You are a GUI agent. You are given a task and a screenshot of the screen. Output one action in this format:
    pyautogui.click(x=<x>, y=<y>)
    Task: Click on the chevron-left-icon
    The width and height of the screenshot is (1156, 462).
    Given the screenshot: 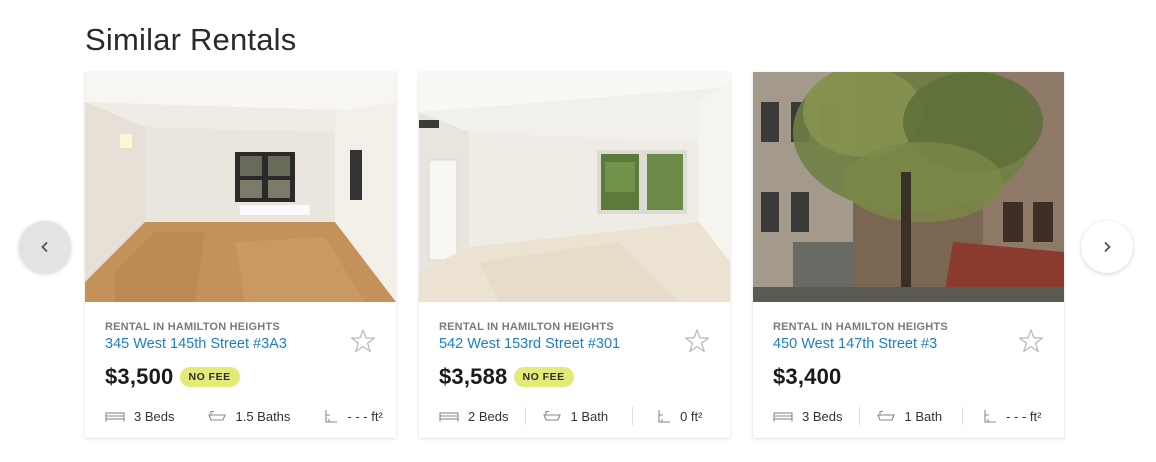 What is the action you would take?
    pyautogui.click(x=44, y=247)
    